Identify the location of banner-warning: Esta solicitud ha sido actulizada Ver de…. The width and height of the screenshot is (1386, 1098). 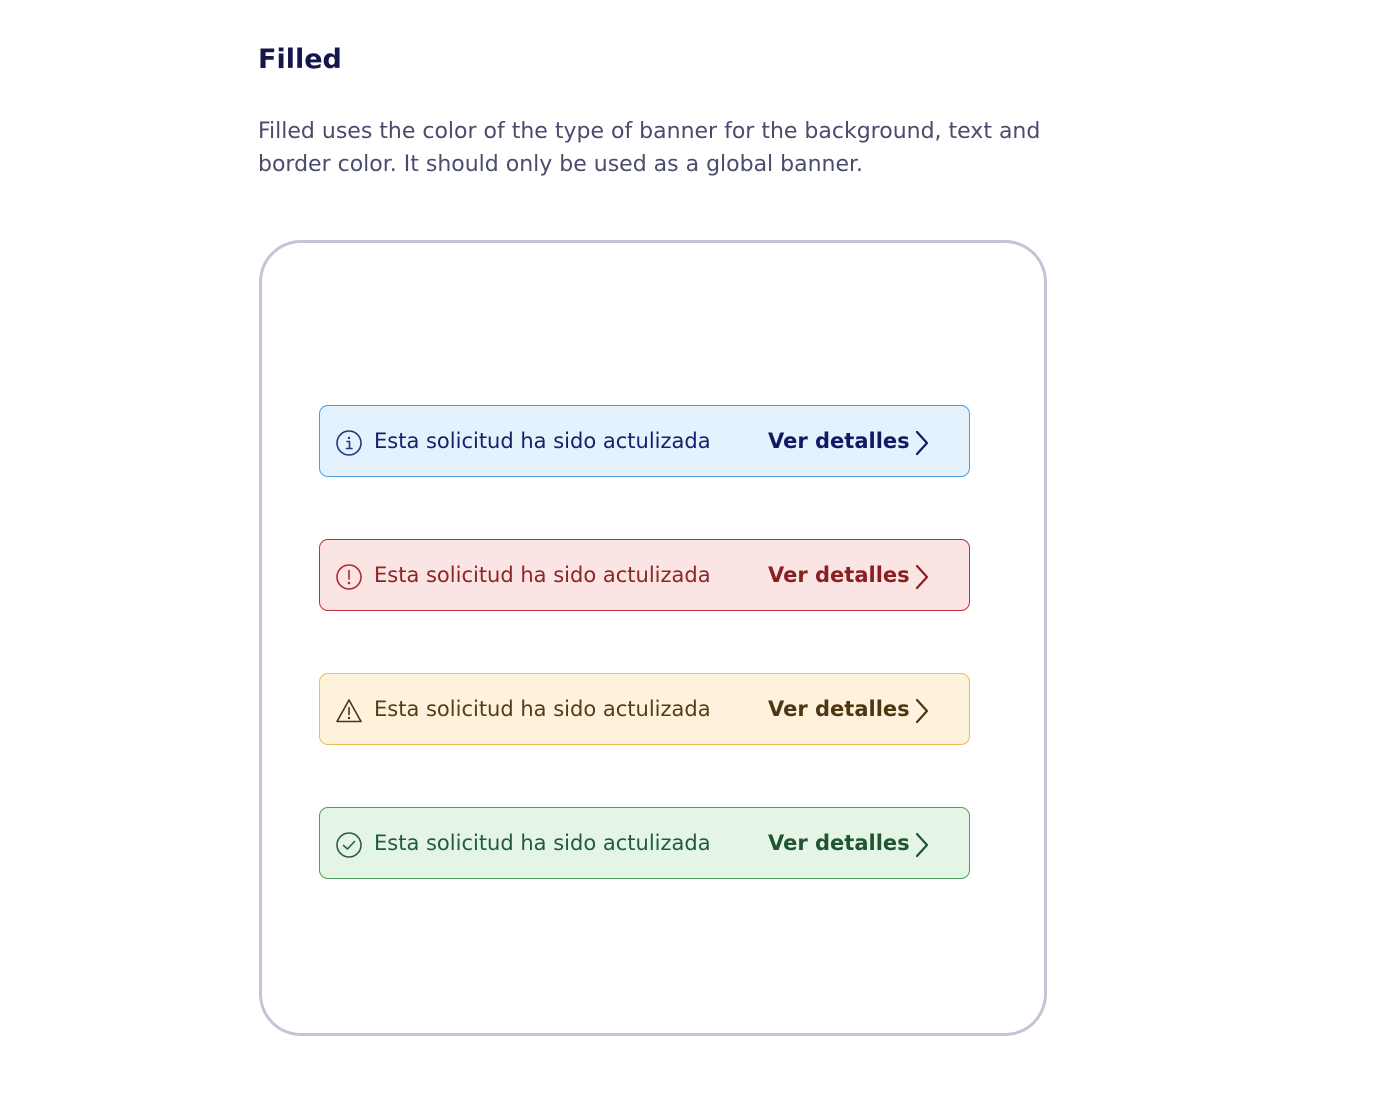
(644, 709).